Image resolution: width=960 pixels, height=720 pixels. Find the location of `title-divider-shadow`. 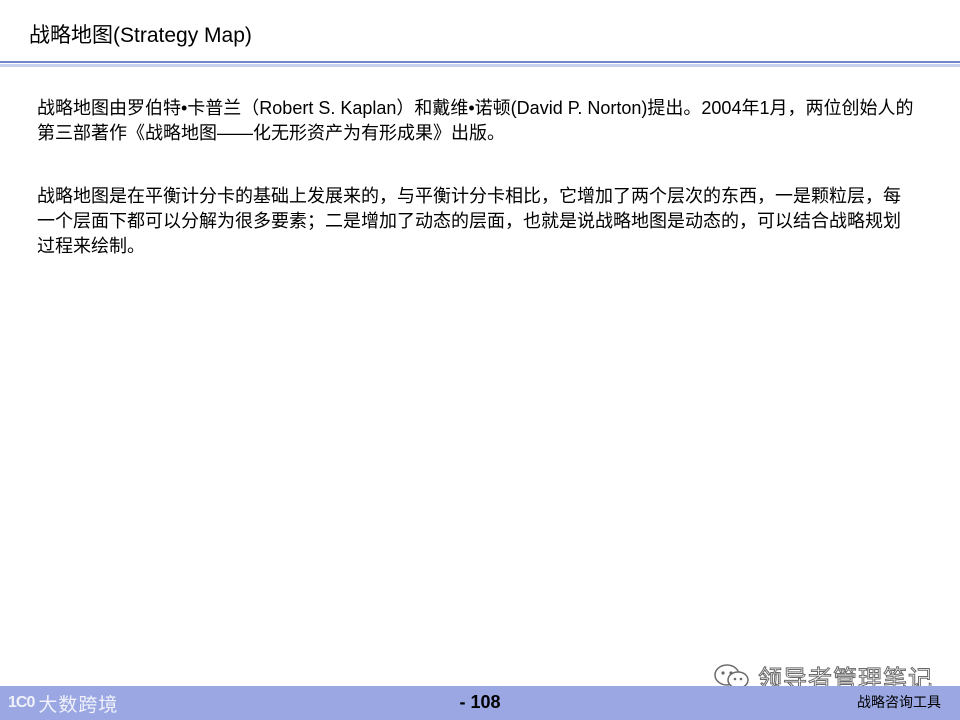

title-divider-shadow is located at coordinates (480, 65).